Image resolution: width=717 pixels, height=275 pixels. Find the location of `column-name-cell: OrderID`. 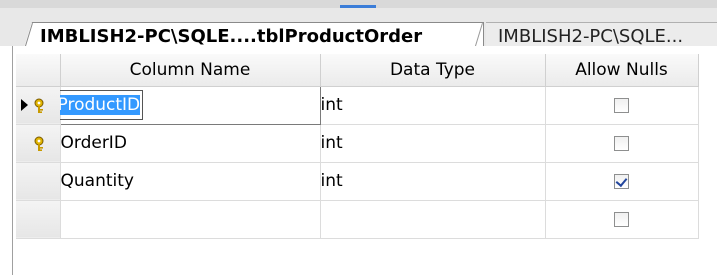

column-name-cell: OrderID is located at coordinates (190, 143).